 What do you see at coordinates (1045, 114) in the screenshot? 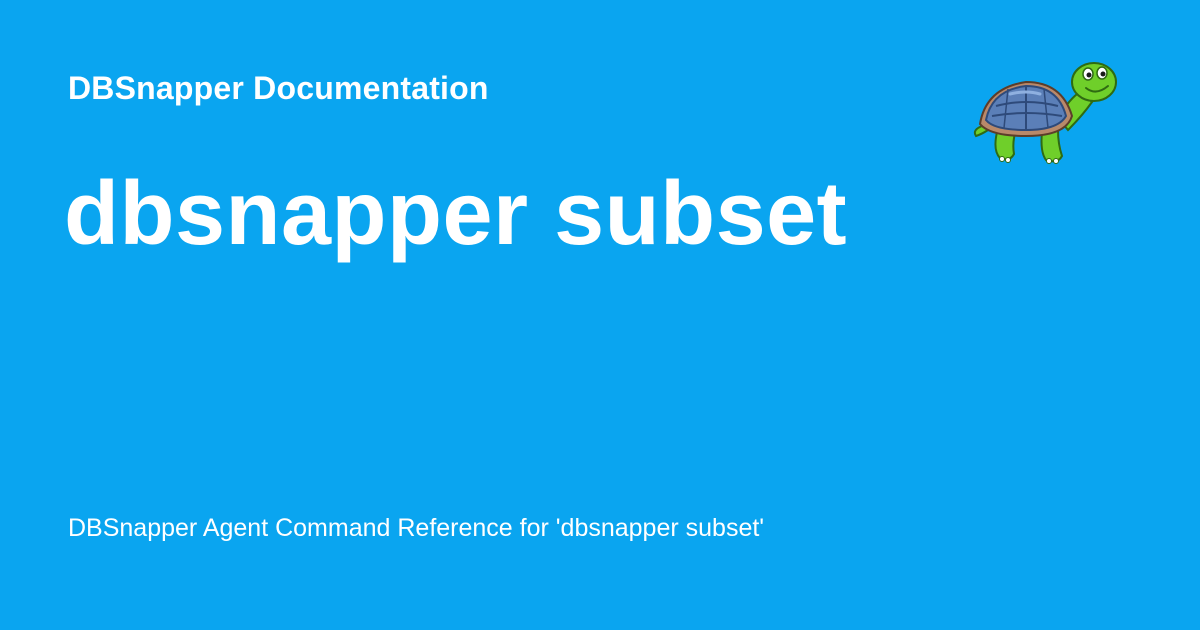
I see `turtle-mascot-icon` at bounding box center [1045, 114].